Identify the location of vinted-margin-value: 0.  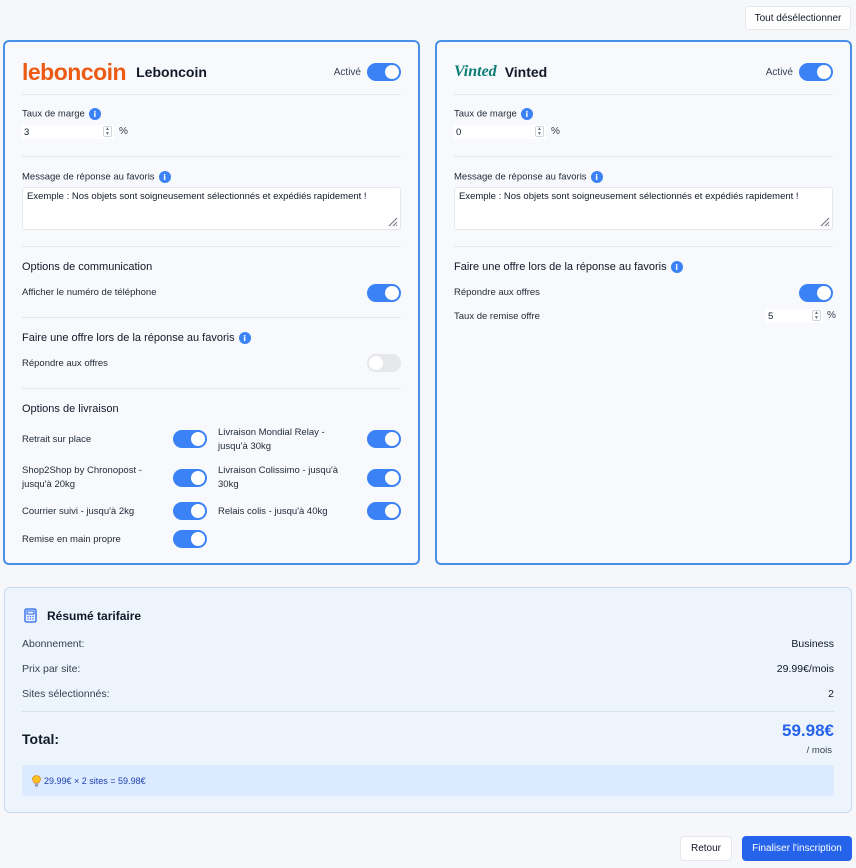
(459, 132).